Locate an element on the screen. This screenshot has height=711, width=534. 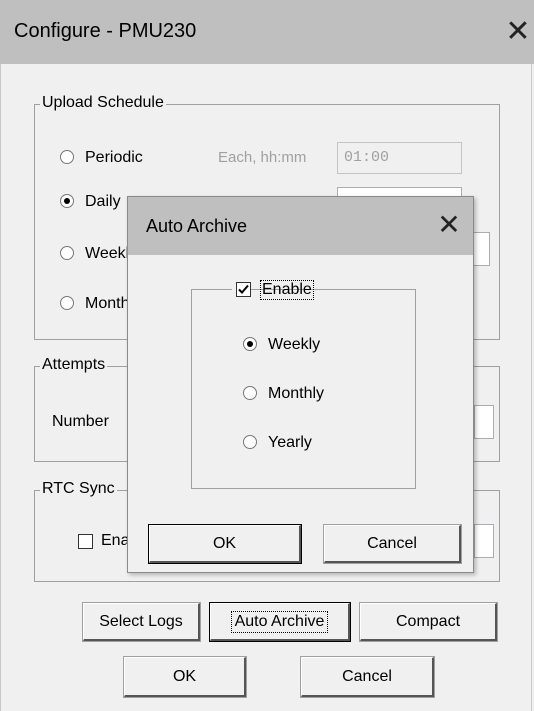
select-logs-button: Select Logs is located at coordinates (141, 622).